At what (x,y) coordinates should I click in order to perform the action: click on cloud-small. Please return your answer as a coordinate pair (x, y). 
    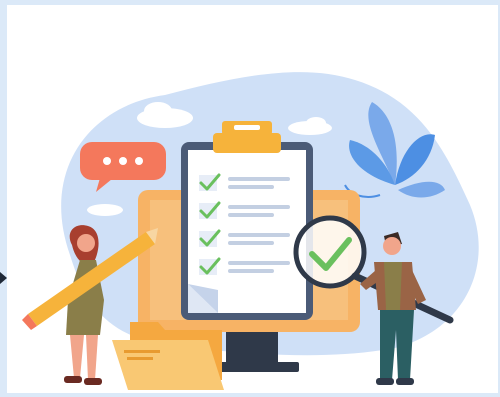
    Looking at the image, I should click on (105, 210).